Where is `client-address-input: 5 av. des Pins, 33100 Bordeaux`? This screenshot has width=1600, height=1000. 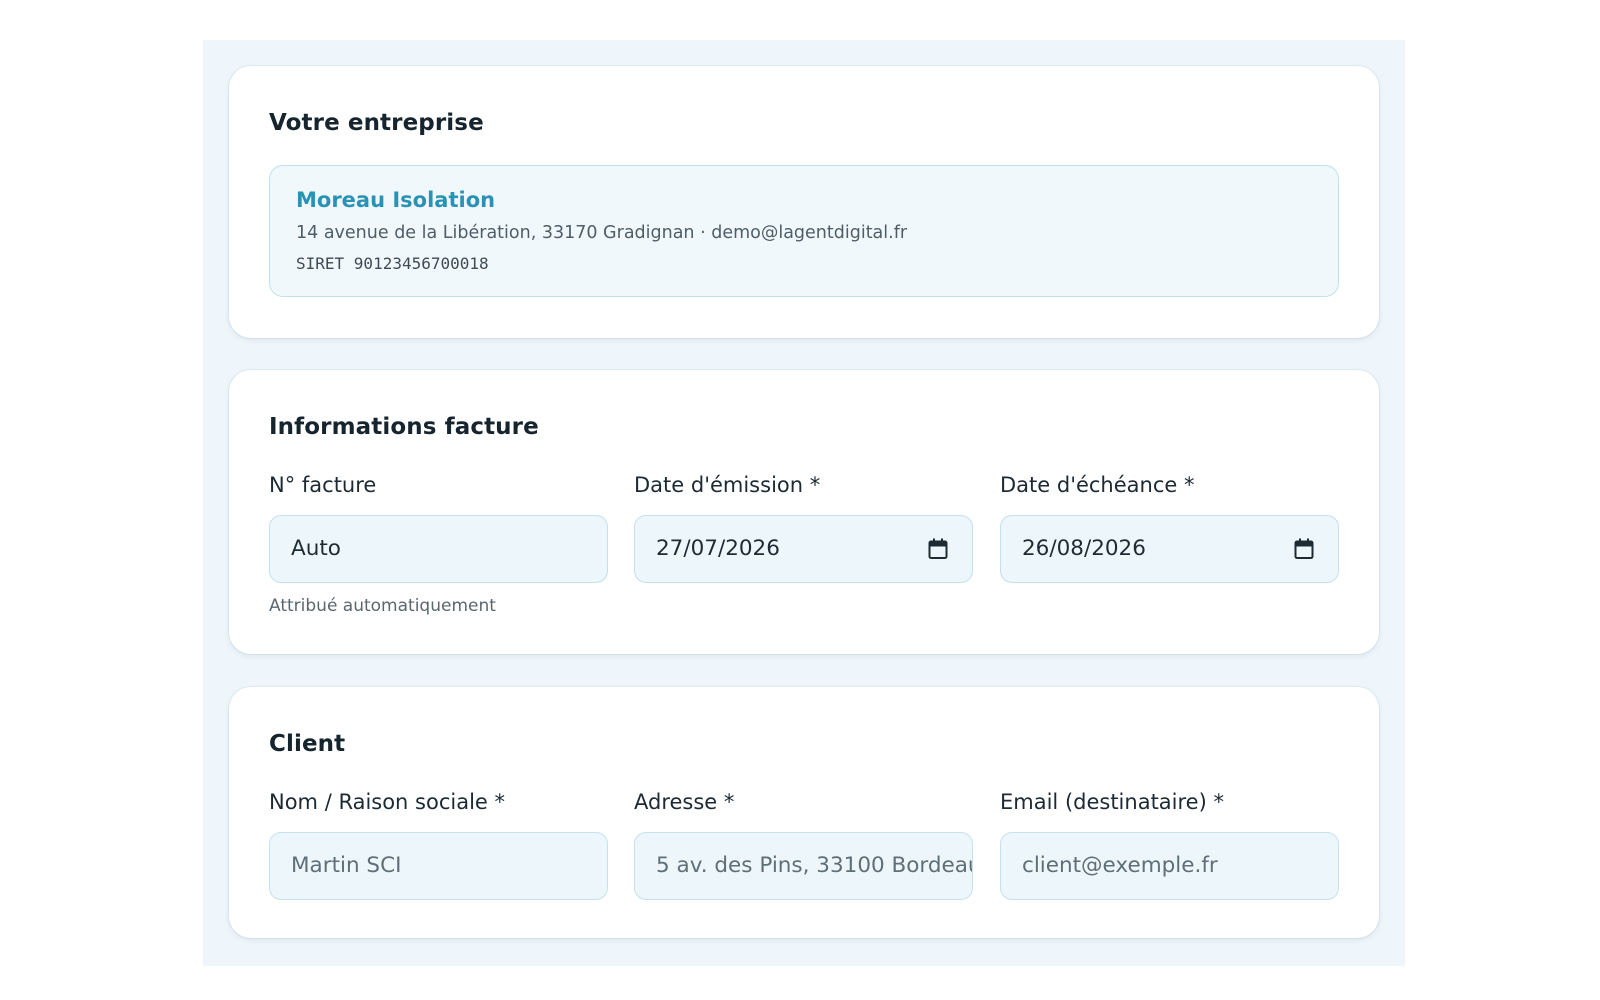
client-address-input: 5 av. des Pins, 33100 Bordeaux is located at coordinates (803, 866).